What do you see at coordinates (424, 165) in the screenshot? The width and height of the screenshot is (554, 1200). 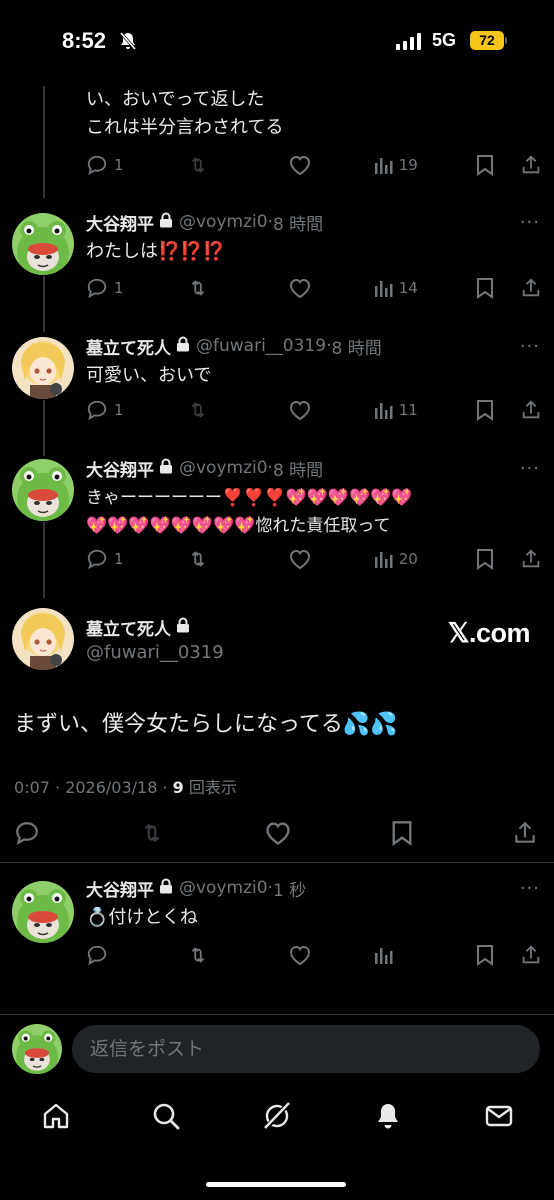 I see `views-button: 19` at bounding box center [424, 165].